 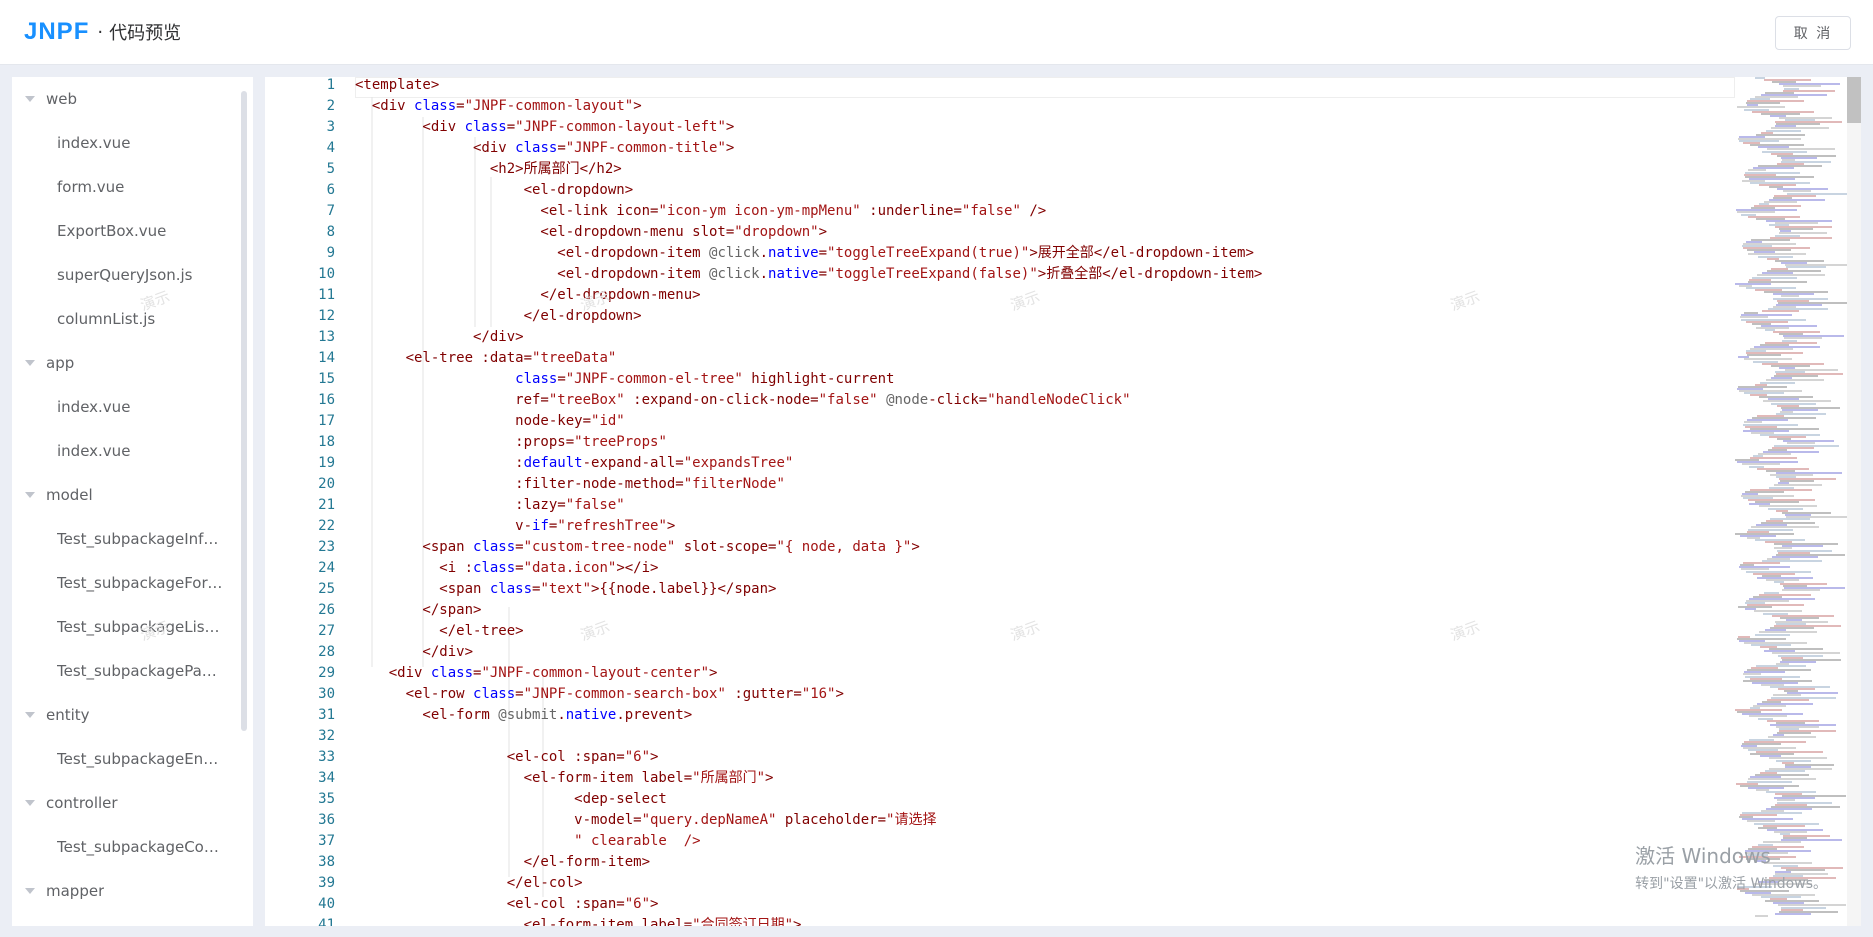 What do you see at coordinates (1813, 33) in the screenshot?
I see `cancel-button: 取 消` at bounding box center [1813, 33].